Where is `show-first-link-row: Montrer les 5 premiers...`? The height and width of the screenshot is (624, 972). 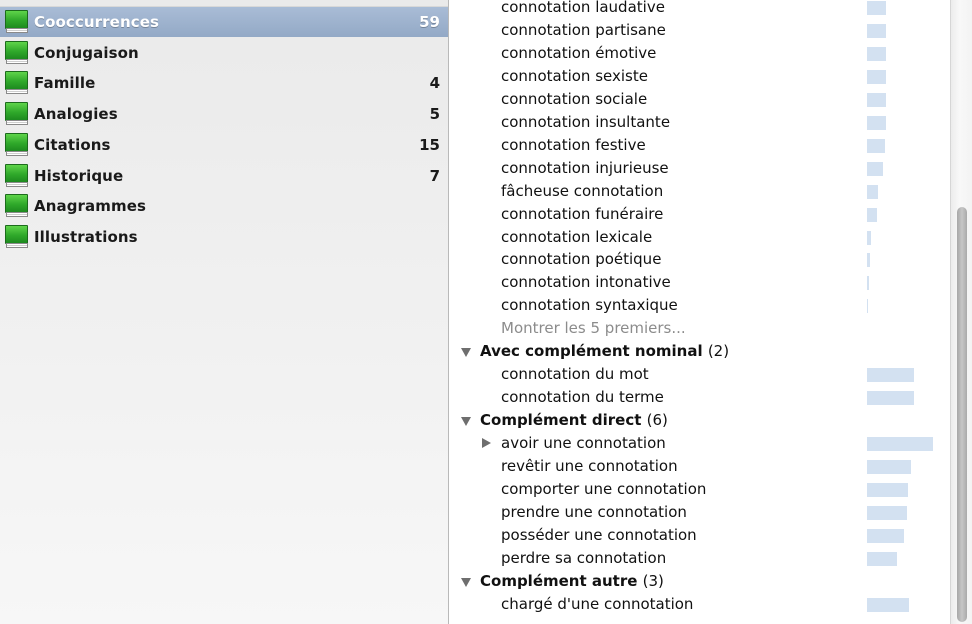 show-first-link-row: Montrer les 5 premiers... is located at coordinates (700, 329).